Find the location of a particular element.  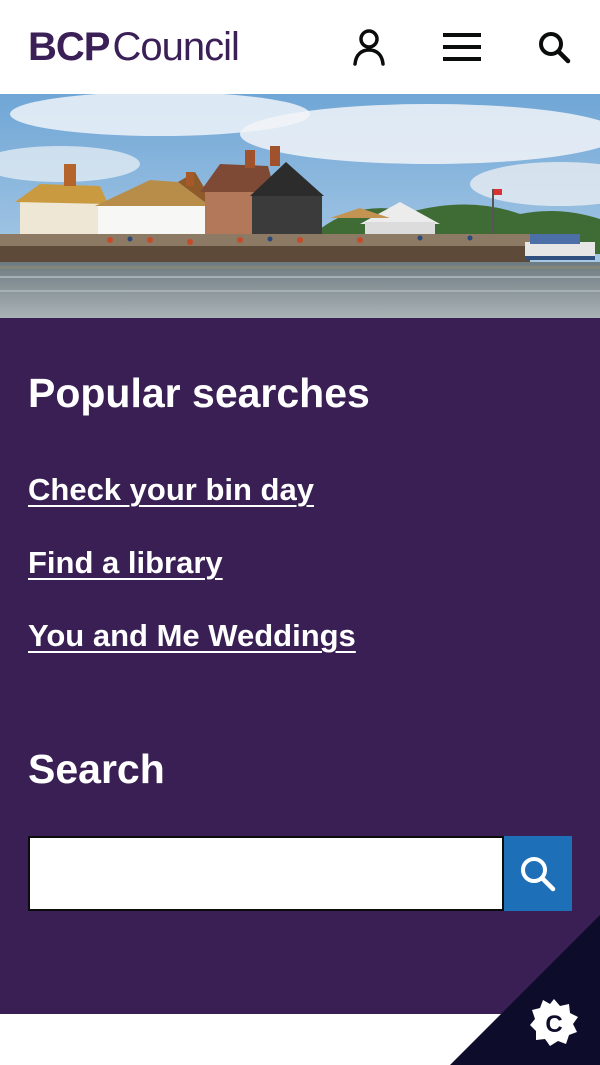

header-search-button is located at coordinates (554, 47).